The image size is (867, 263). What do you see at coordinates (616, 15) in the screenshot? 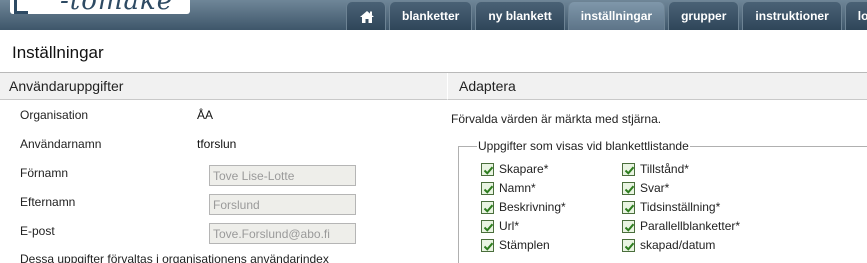
I see `tab-installningar: inställningar` at bounding box center [616, 15].